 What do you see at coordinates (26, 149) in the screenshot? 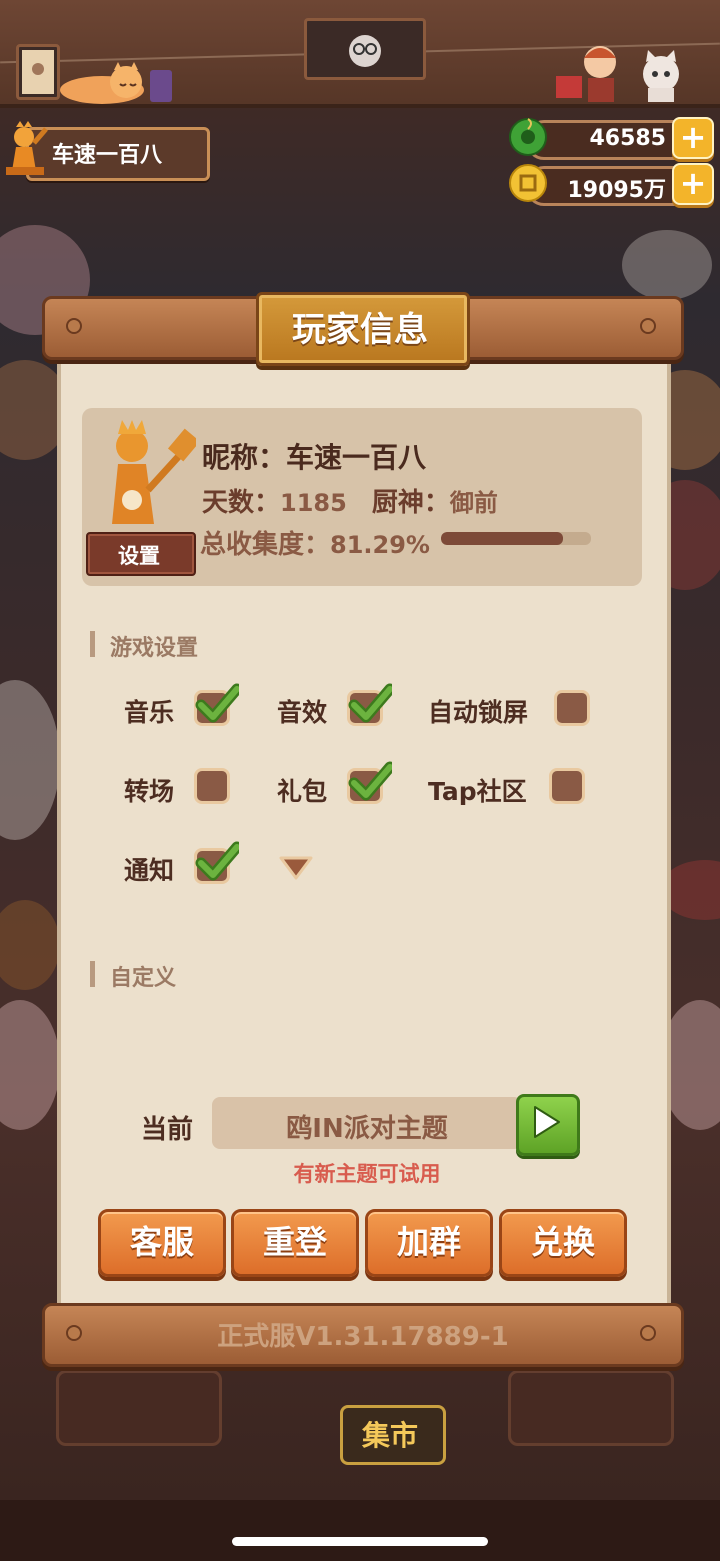
I see `chef-trophy-icon` at bounding box center [26, 149].